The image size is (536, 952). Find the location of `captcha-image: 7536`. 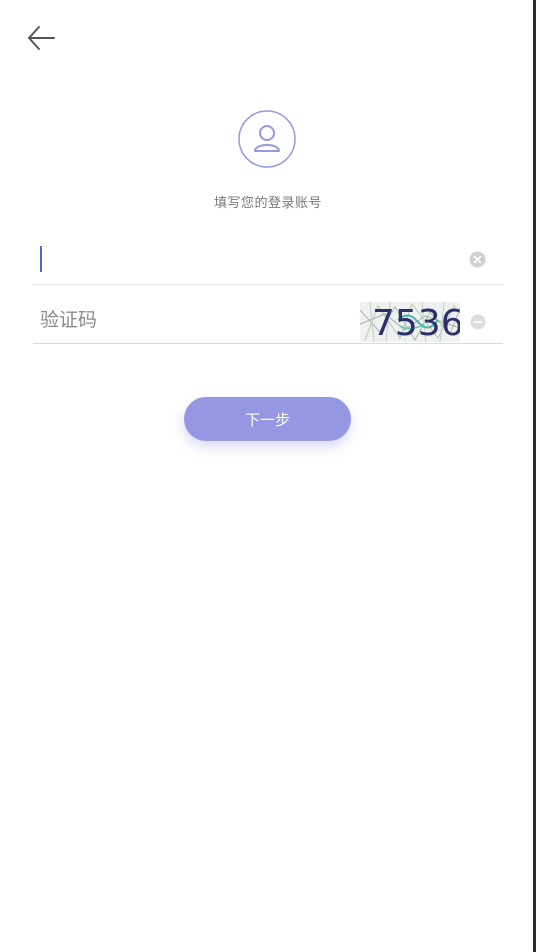

captcha-image: 7536 is located at coordinates (411, 322).